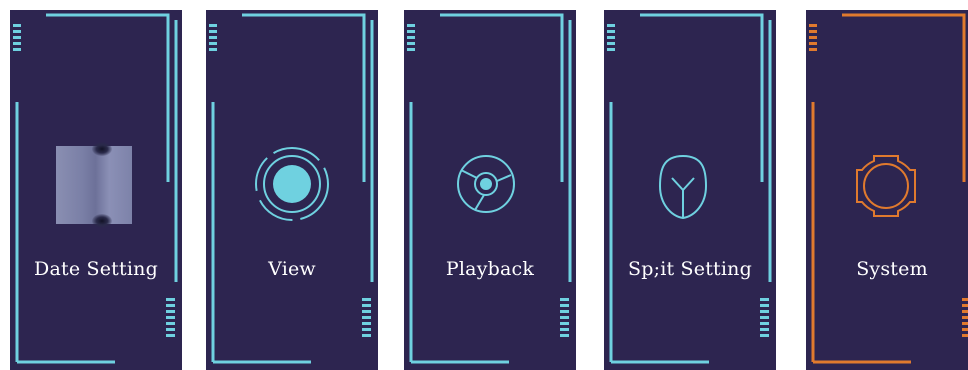 The width and height of the screenshot is (968, 370). I want to click on split-shield-icon, so click(683, 187).